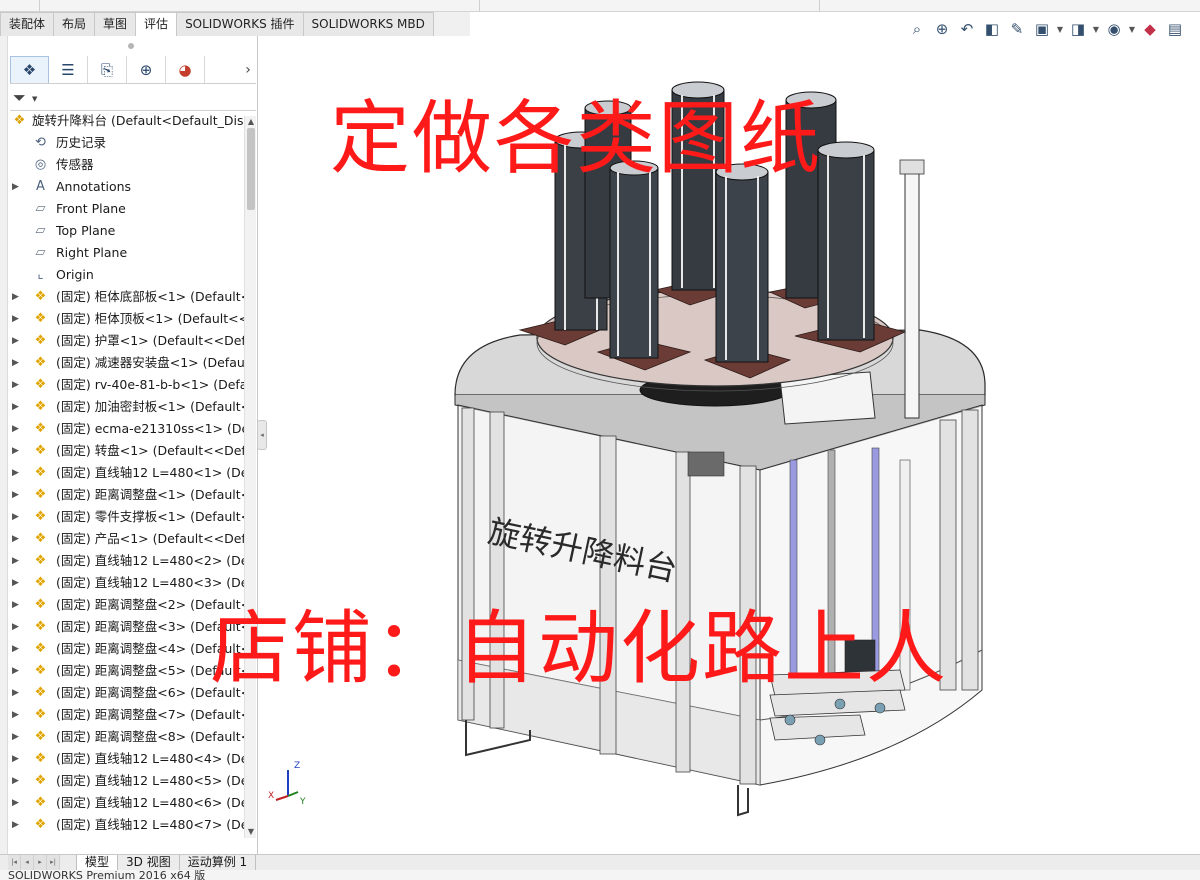  Describe the element at coordinates (600, 875) in the screenshot. I see `status-bar: SOLIDWORKS Premium 2016 x64 版` at that location.